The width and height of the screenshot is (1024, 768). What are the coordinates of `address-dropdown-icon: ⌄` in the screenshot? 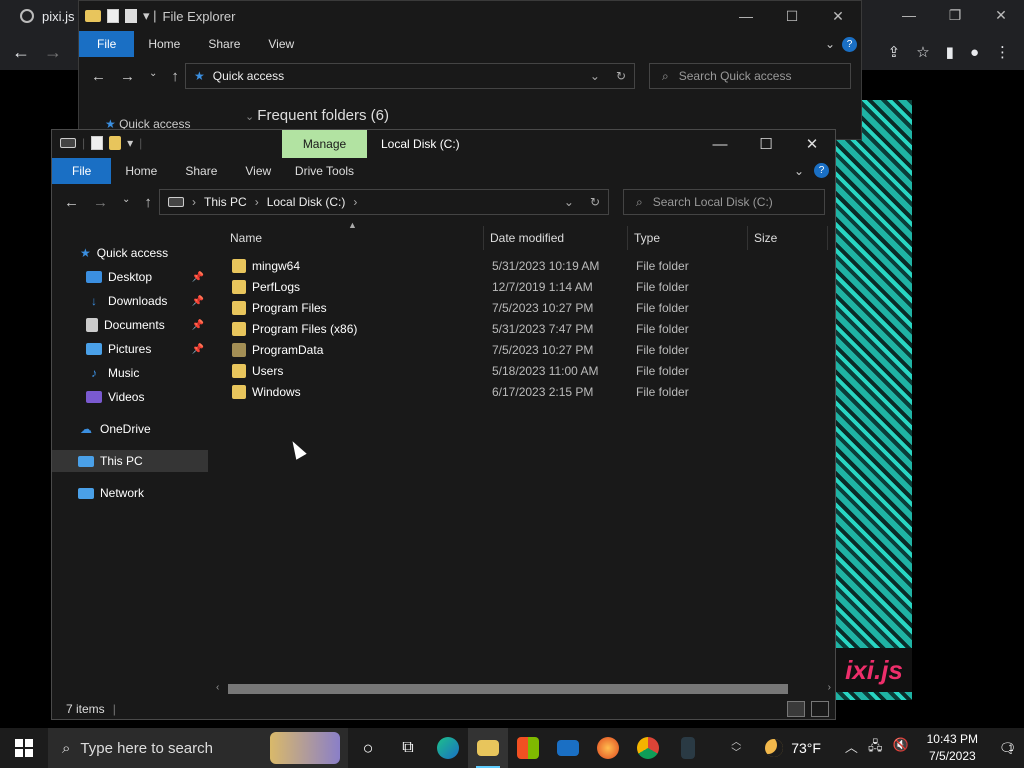 It's located at (569, 202).